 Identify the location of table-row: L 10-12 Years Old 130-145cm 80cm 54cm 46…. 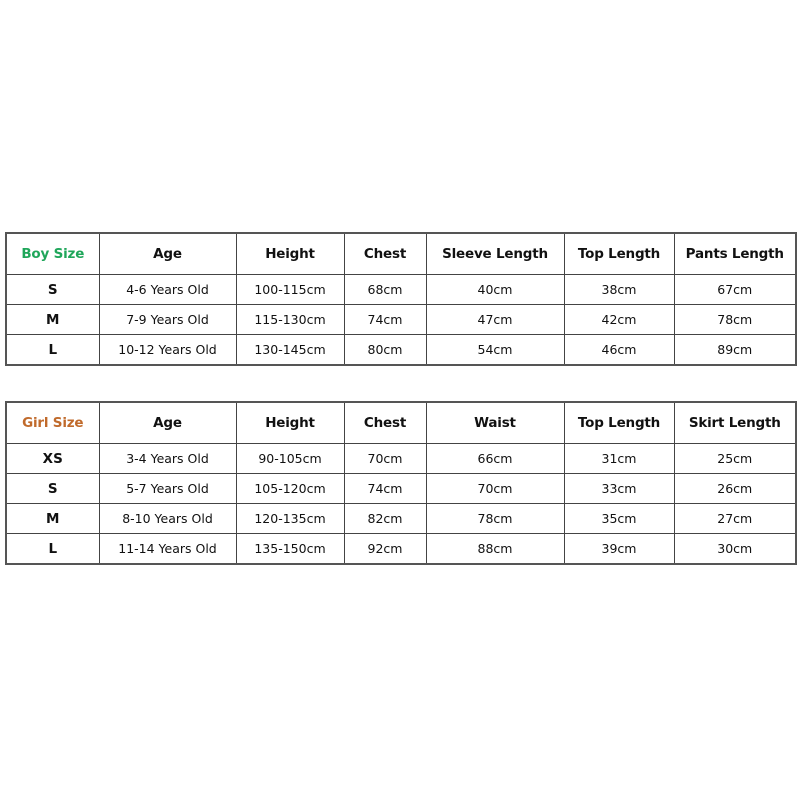
(401, 350).